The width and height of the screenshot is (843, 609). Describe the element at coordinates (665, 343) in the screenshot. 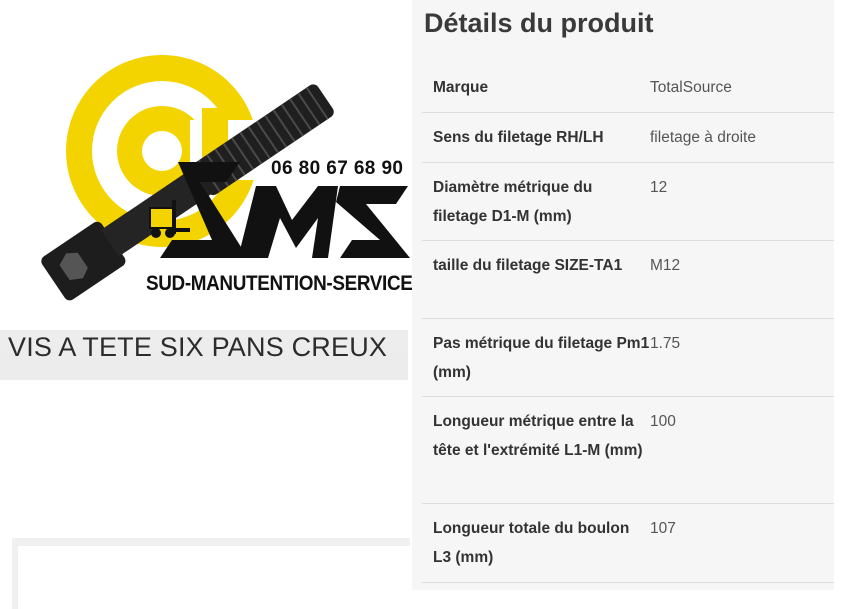

I see `row-value: 1.75` at that location.